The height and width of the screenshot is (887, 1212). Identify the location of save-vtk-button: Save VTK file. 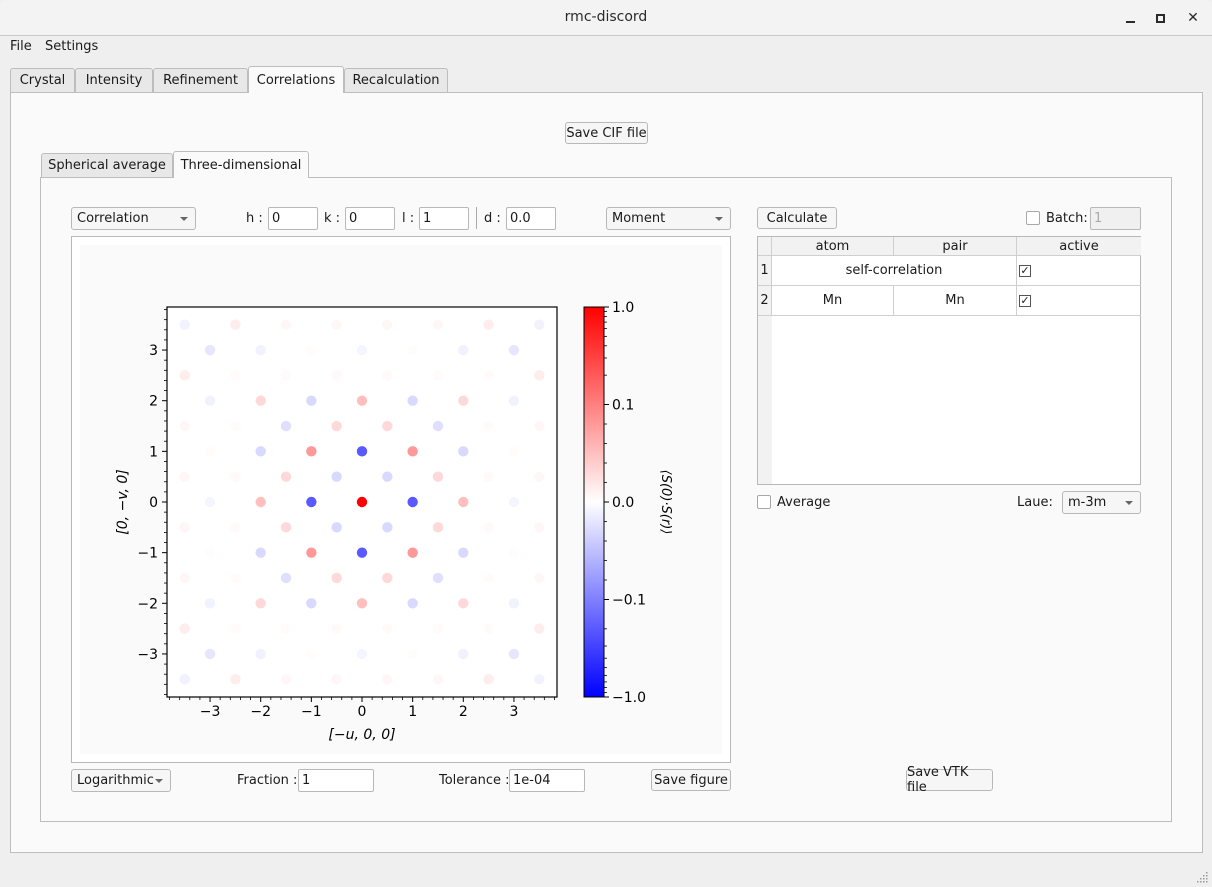
(949, 780).